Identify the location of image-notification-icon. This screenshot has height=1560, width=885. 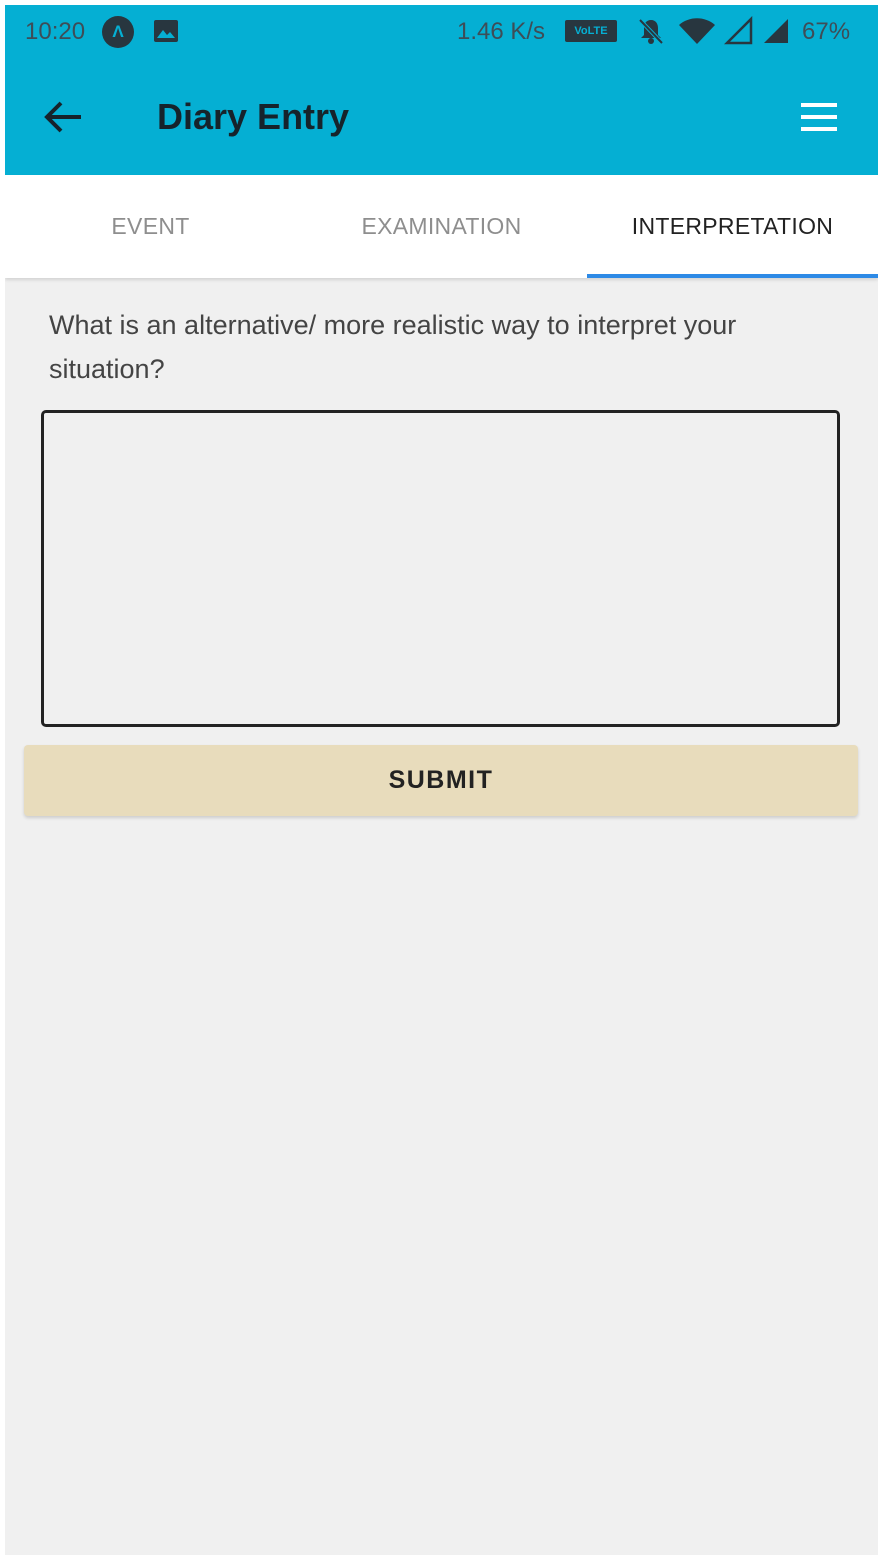
(166, 31).